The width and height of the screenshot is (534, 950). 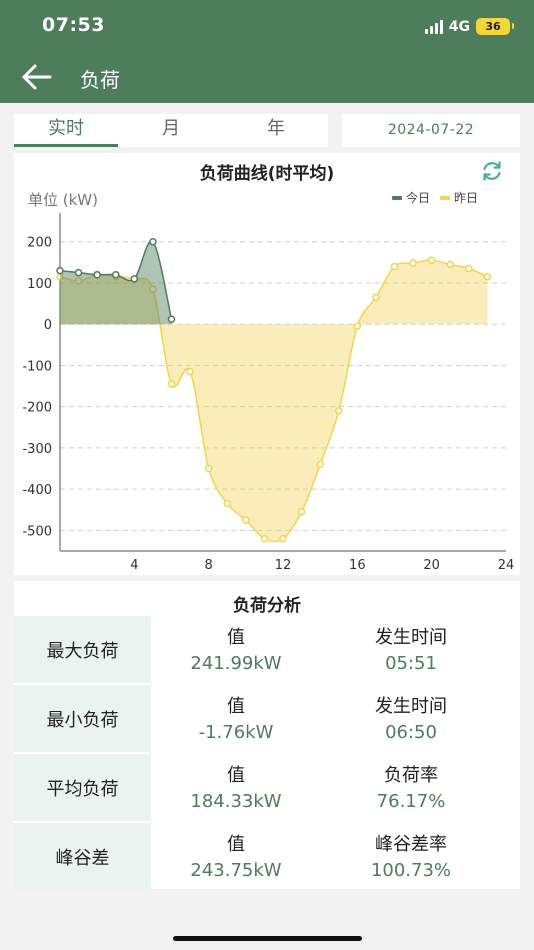 What do you see at coordinates (236, 787) in the screenshot?
I see `value-column: 值 184.33kW` at bounding box center [236, 787].